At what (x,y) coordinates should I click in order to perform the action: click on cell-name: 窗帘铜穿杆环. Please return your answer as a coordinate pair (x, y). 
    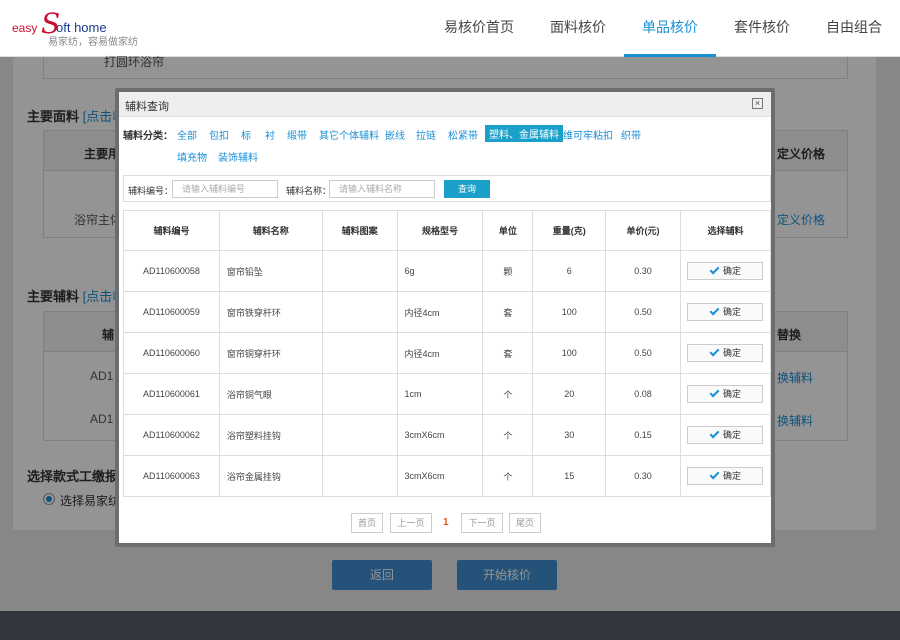
    Looking at the image, I should click on (270, 353).